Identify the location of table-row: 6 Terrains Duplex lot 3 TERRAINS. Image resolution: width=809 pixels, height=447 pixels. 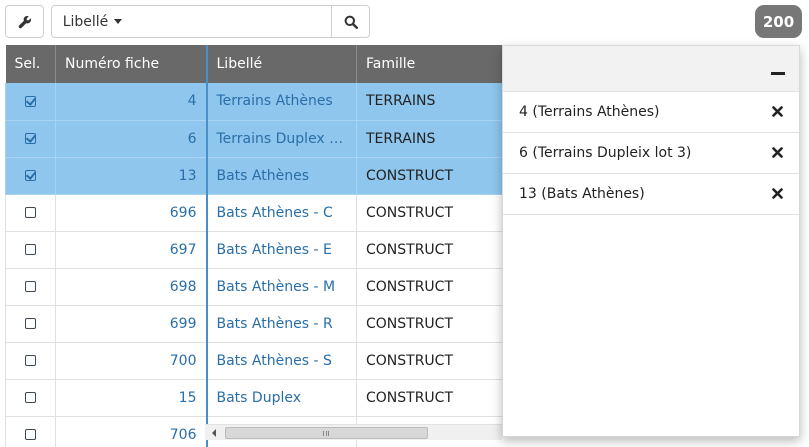
(265, 139).